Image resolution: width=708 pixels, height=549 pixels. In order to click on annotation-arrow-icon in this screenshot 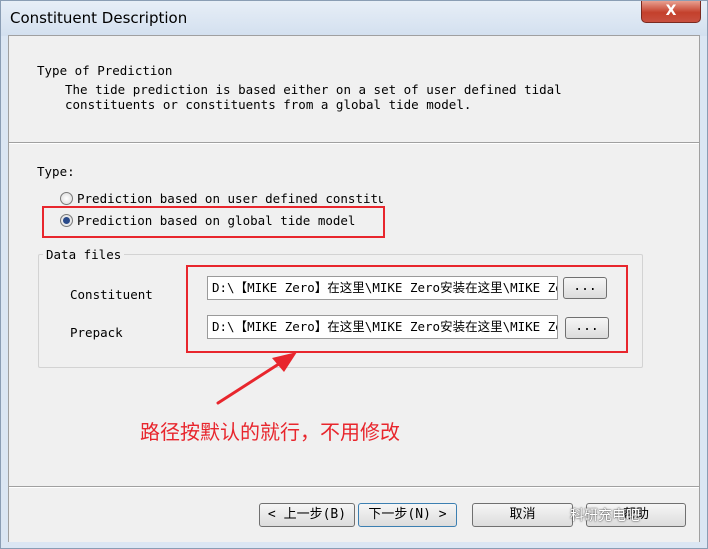, I will do `click(256, 378)`.